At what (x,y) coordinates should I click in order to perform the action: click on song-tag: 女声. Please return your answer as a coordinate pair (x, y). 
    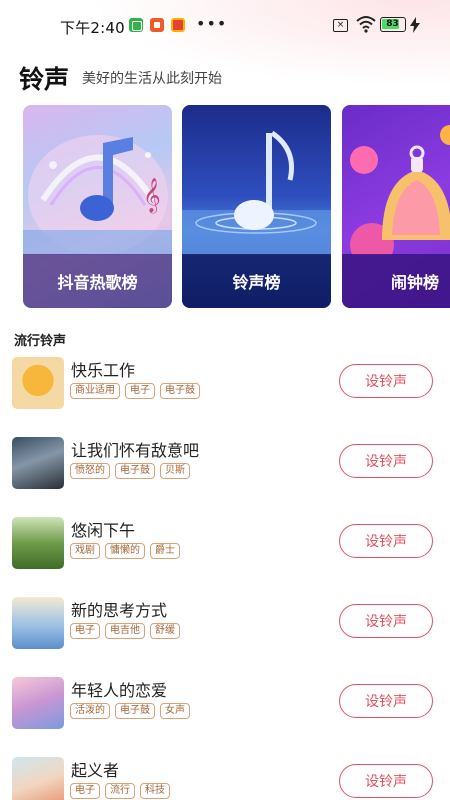
    Looking at the image, I should click on (175, 711).